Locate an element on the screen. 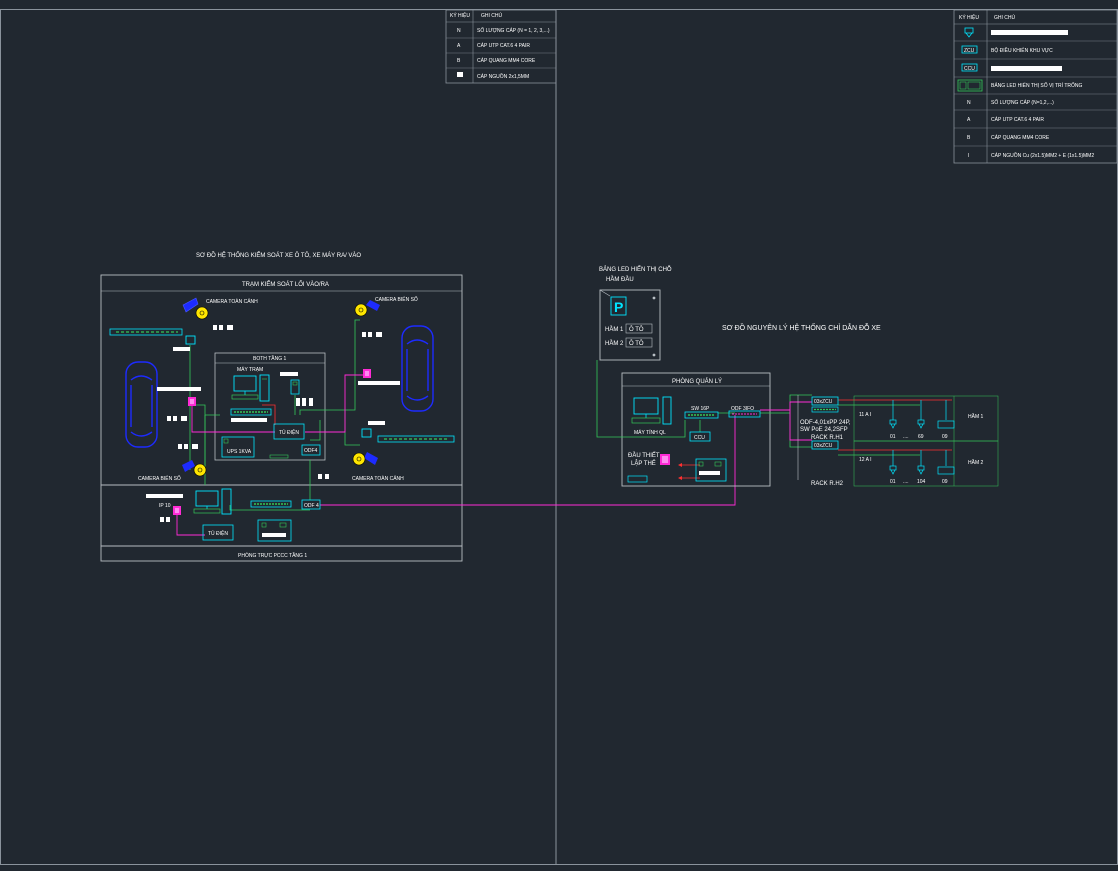 This screenshot has height=871, width=1118. barrier-gate-bottom is located at coordinates (408, 435).